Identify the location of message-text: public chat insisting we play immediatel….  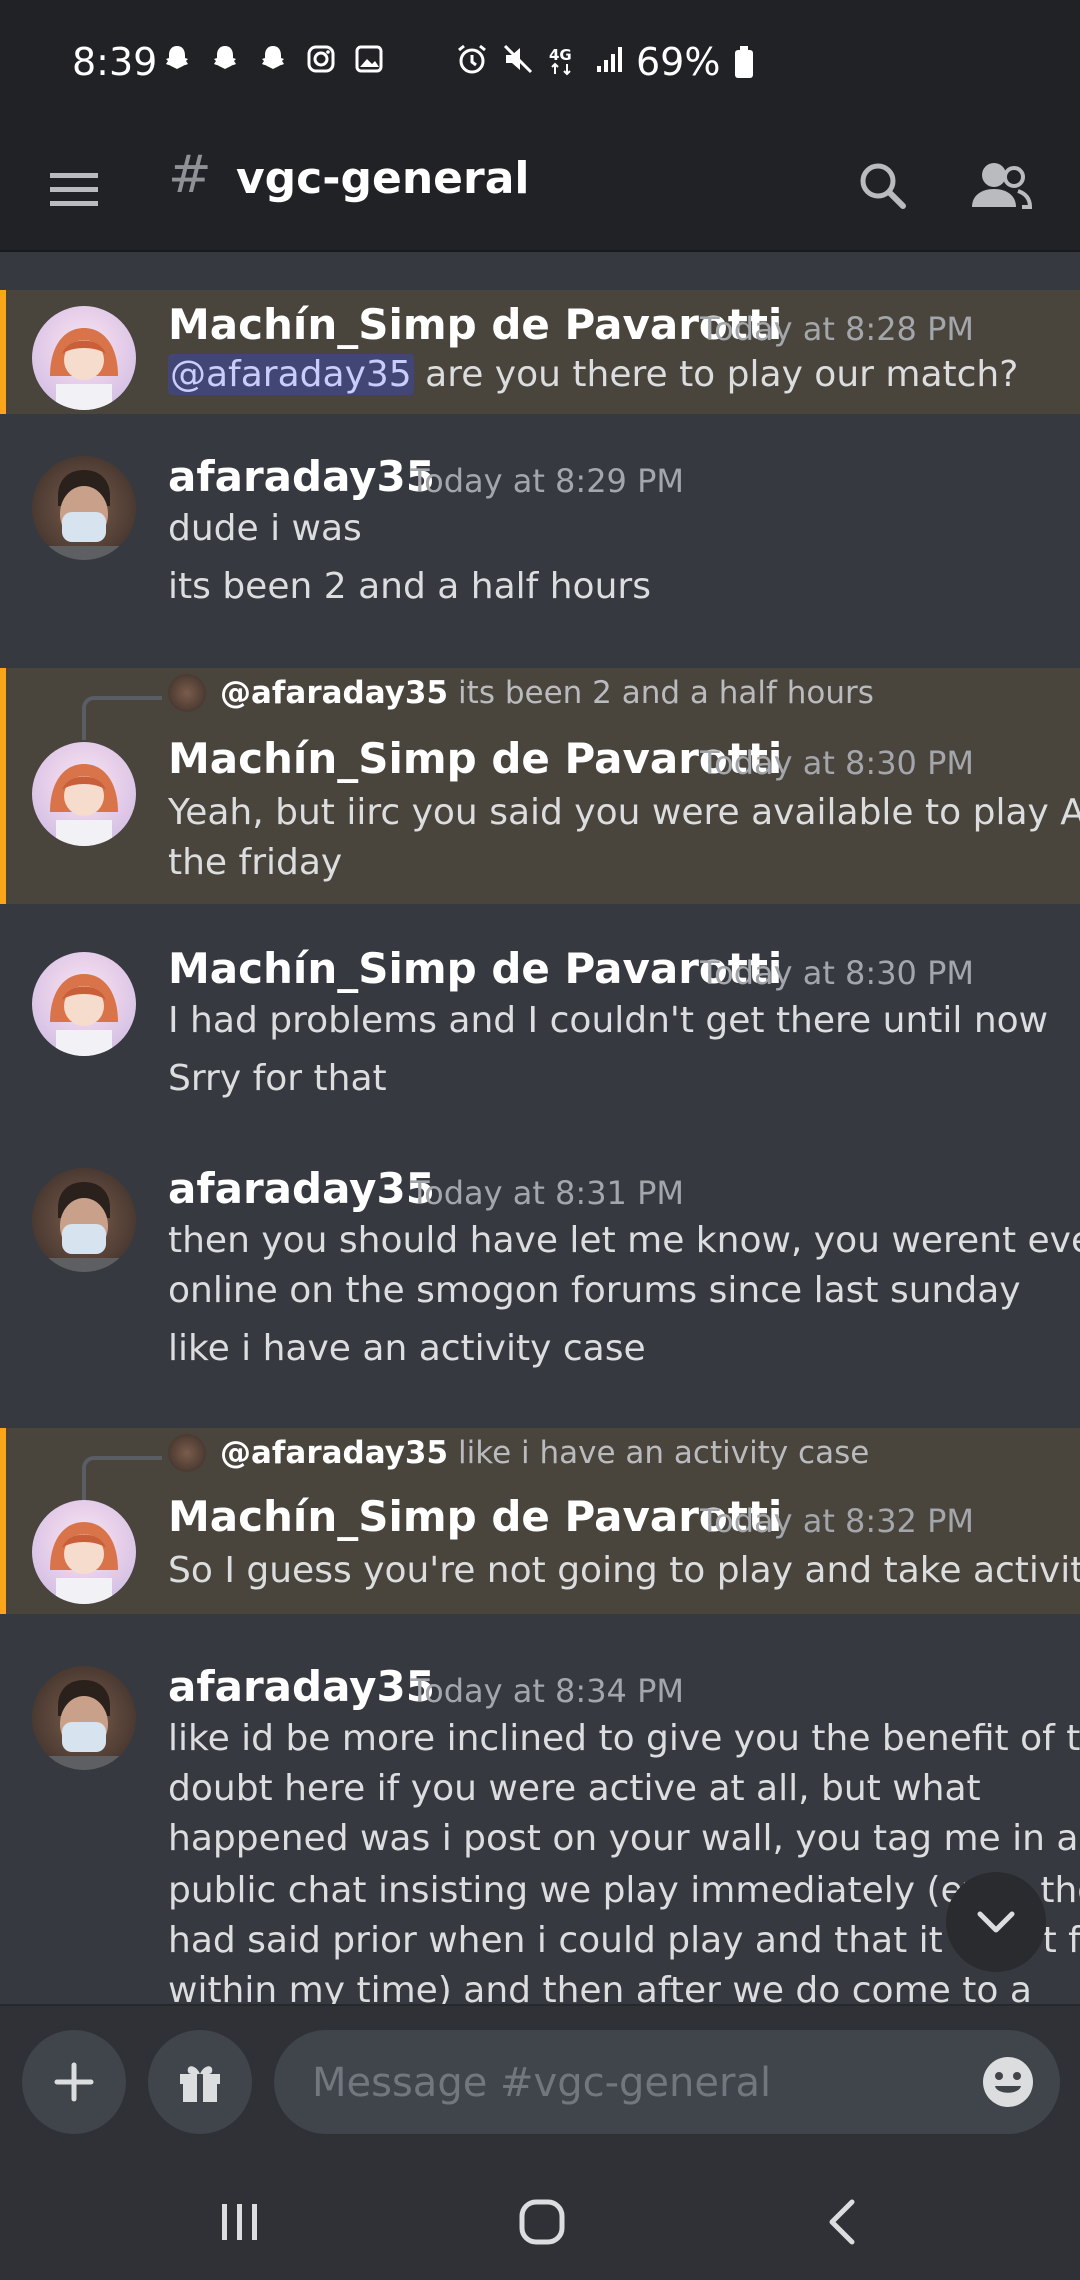
(624, 1890).